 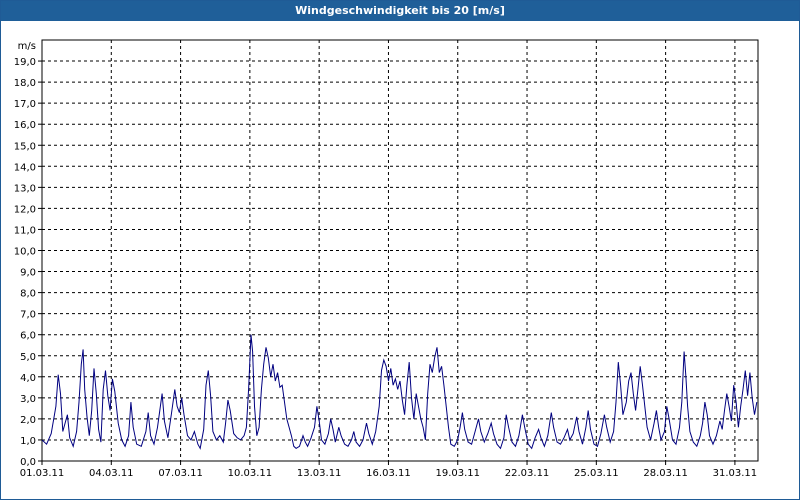 What do you see at coordinates (25, 83) in the screenshot?
I see `y-tick-label: 18,0` at bounding box center [25, 83].